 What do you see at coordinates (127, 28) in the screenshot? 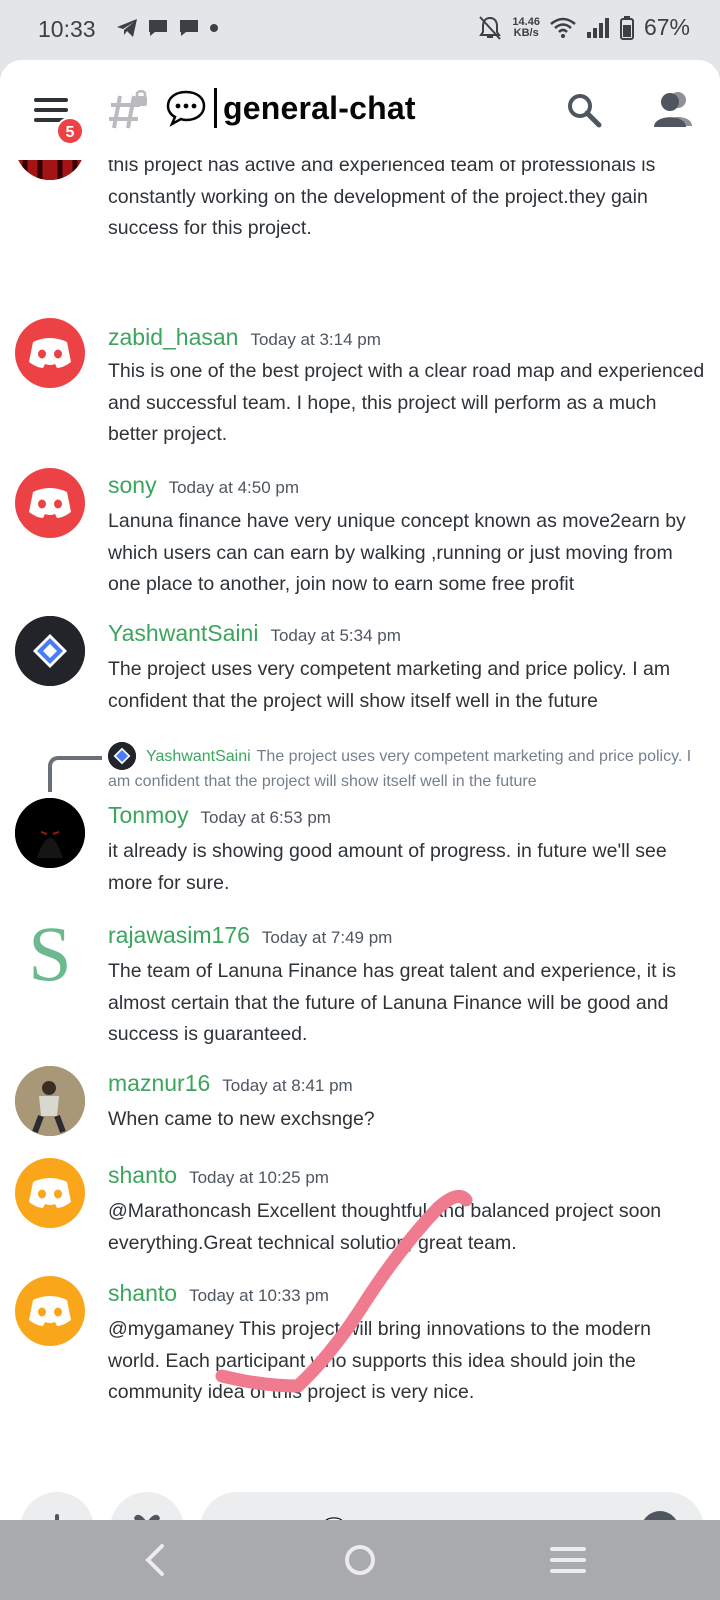
I see `telegram-icon` at bounding box center [127, 28].